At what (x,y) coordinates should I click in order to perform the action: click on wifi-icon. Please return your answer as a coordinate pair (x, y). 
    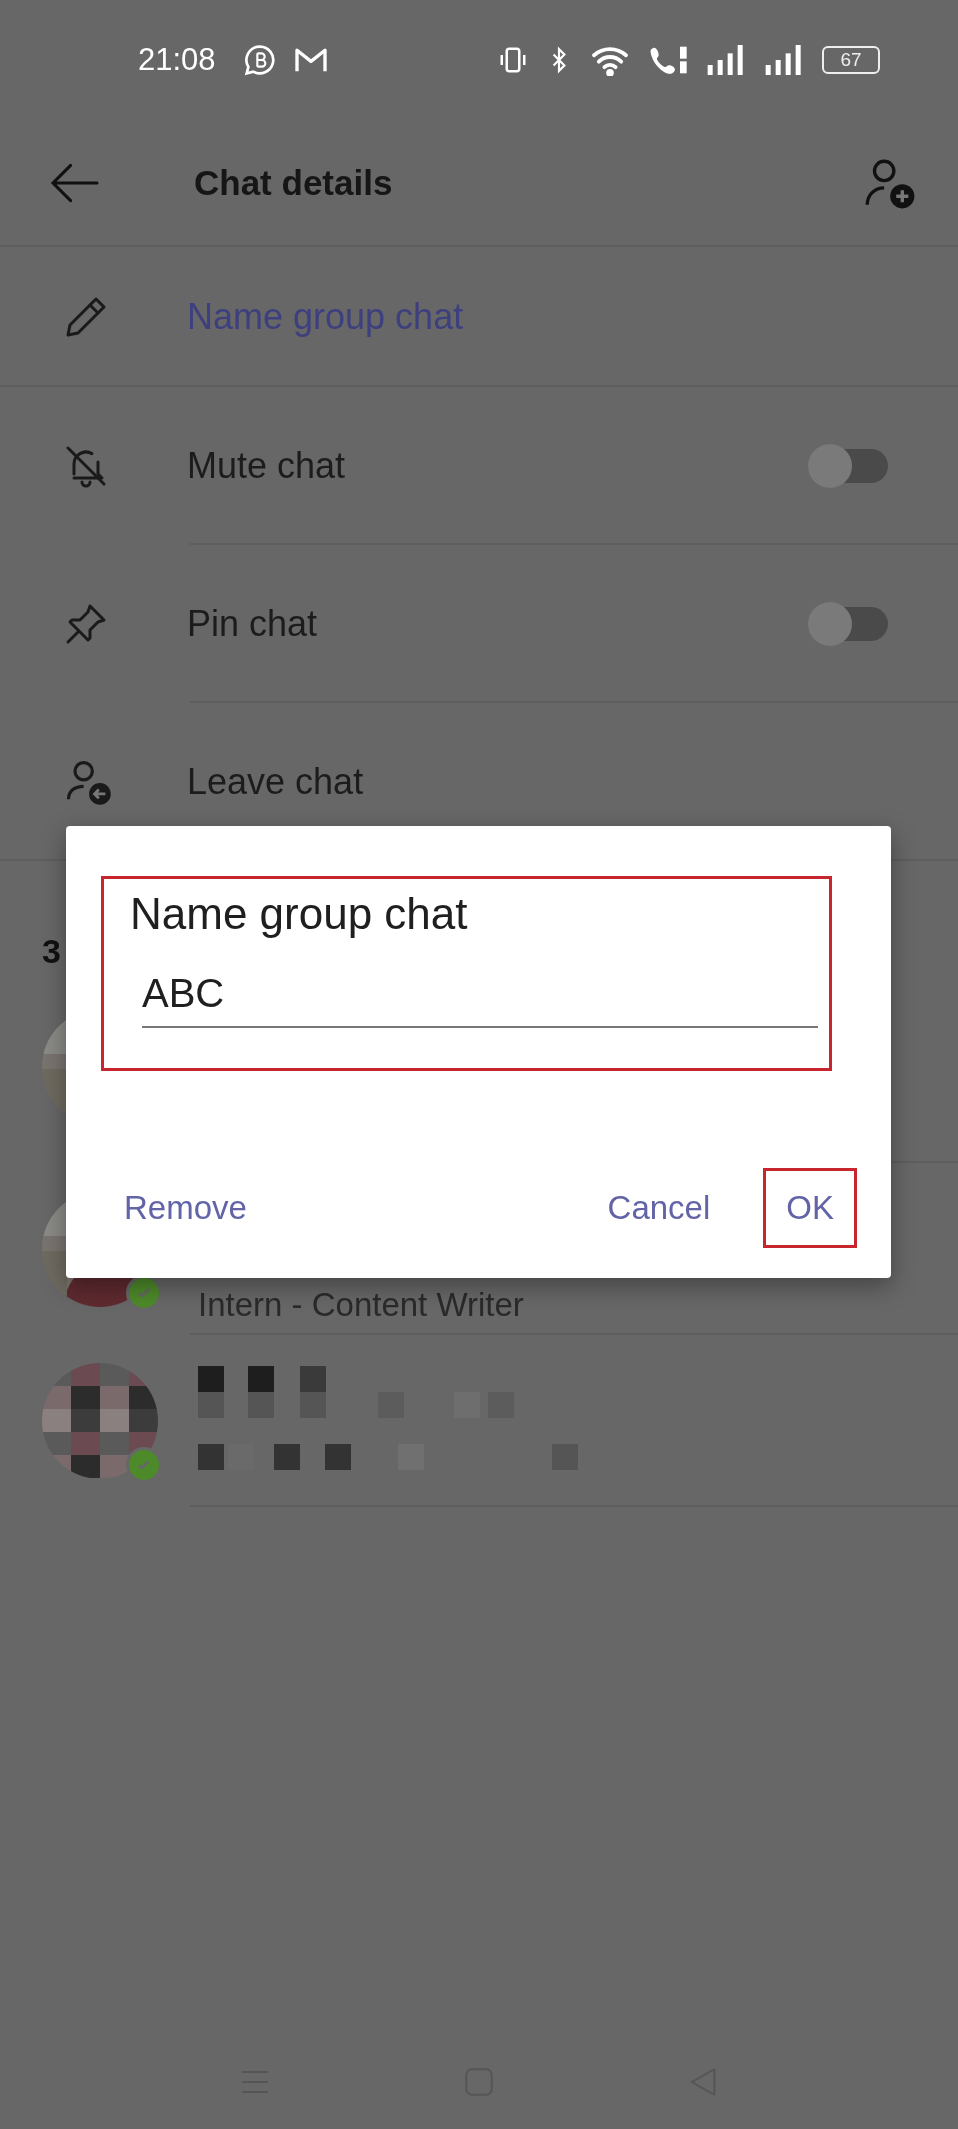
    Looking at the image, I should click on (610, 60).